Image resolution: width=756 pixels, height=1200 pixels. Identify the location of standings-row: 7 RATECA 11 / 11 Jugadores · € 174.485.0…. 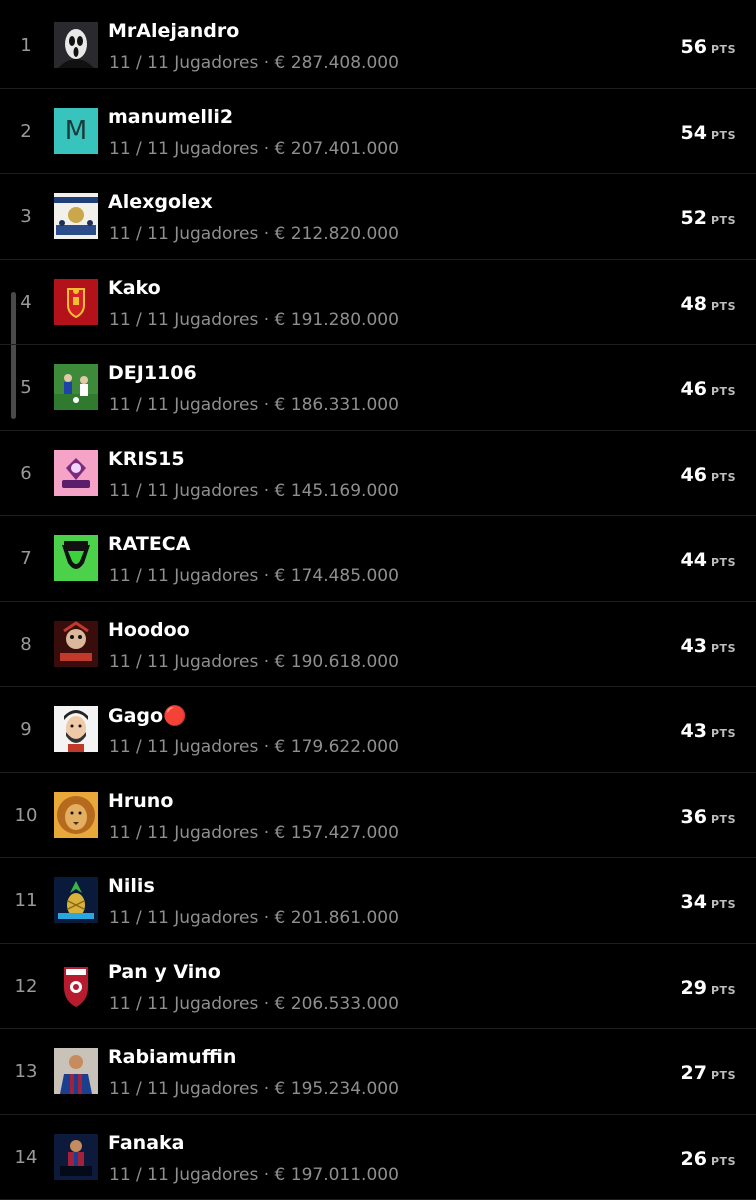
(378, 559).